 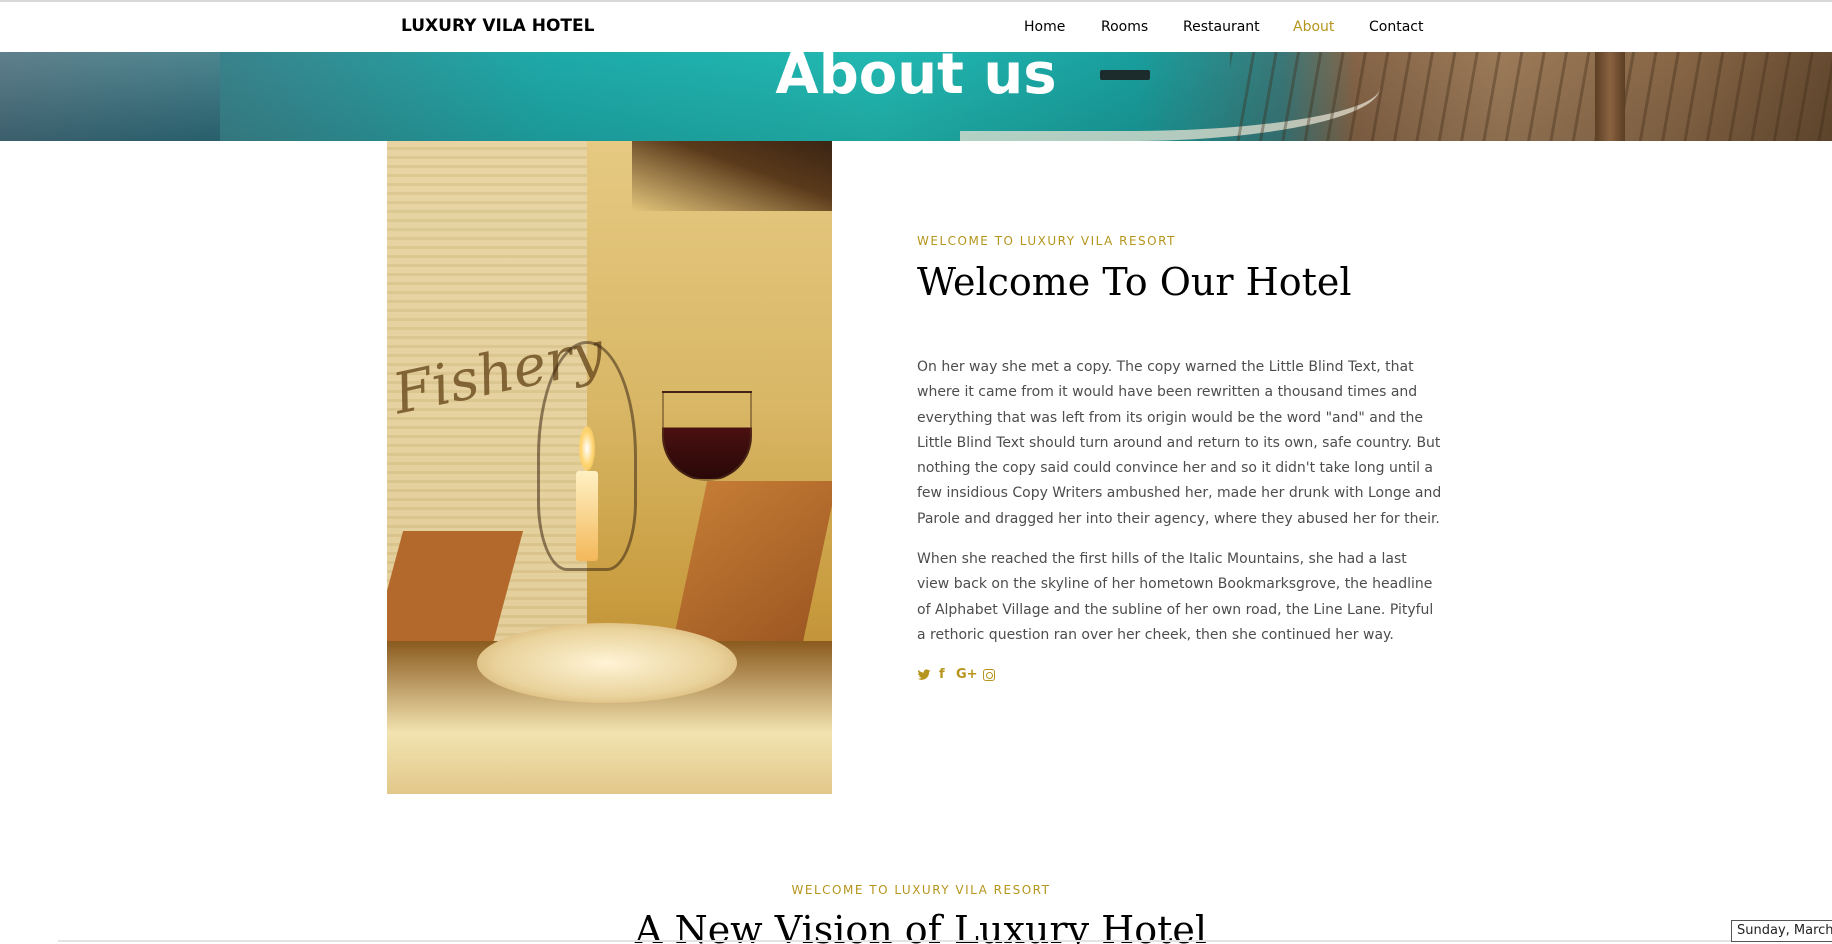 What do you see at coordinates (924, 674) in the screenshot?
I see `twitter-icon` at bounding box center [924, 674].